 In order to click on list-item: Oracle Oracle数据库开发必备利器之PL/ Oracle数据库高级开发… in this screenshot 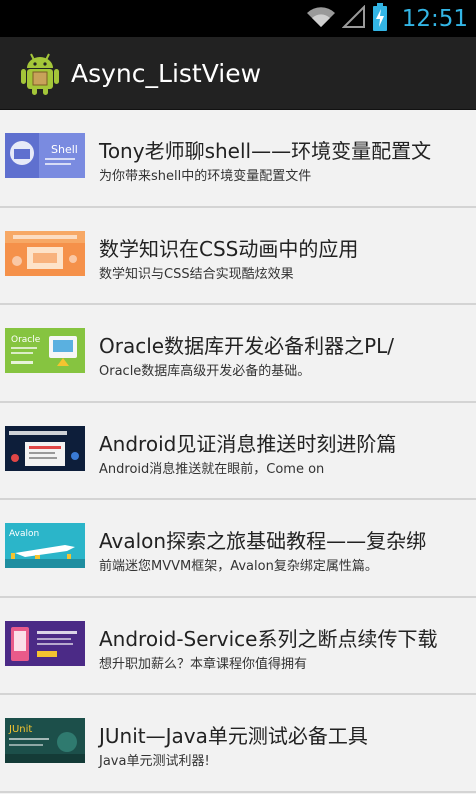, I will do `click(238, 354)`.